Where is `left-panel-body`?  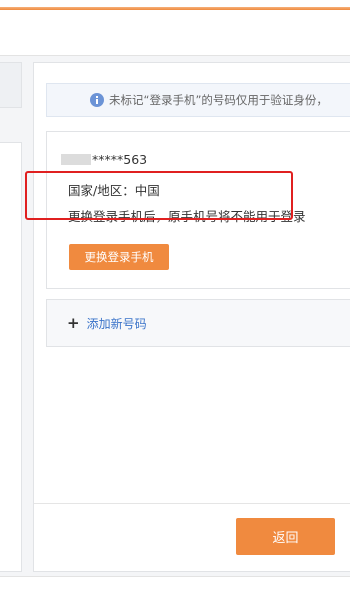
left-panel-body is located at coordinates (11, 357).